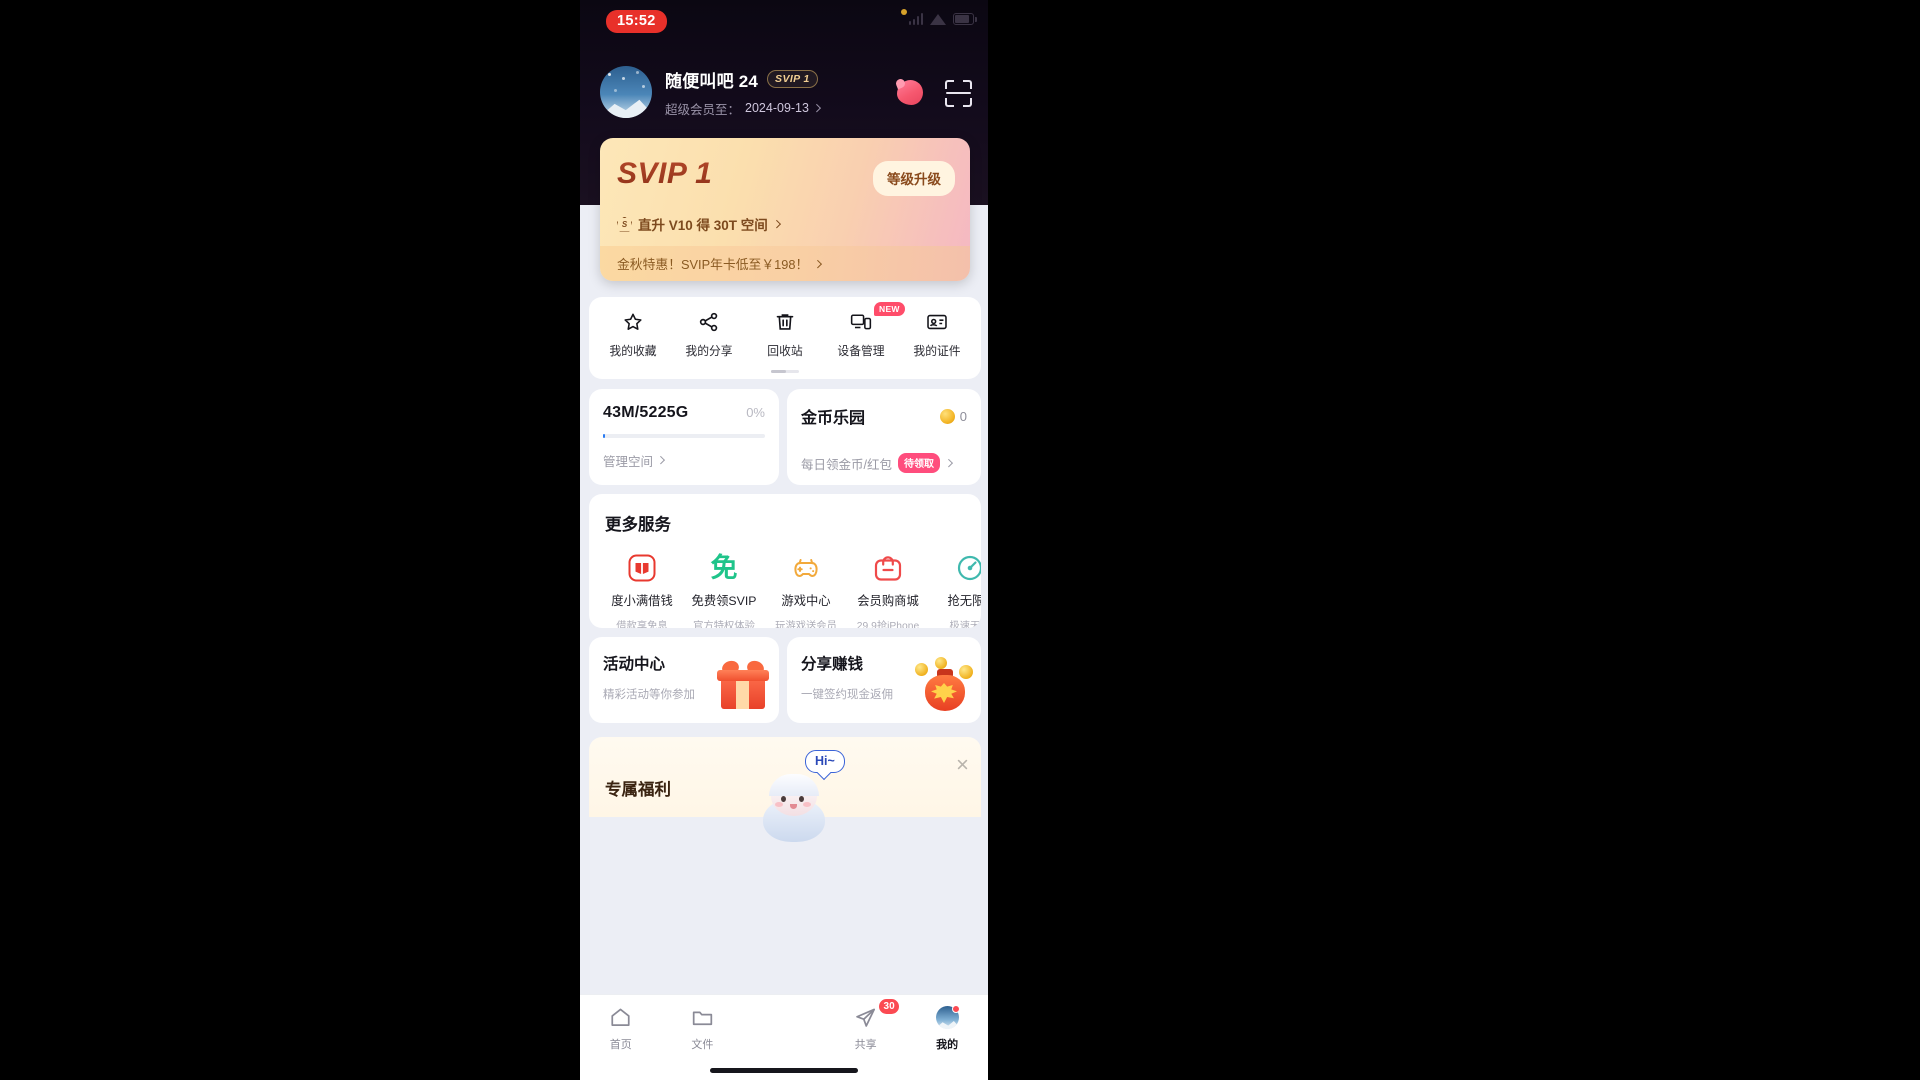 The width and height of the screenshot is (1920, 1080). I want to click on svip-bottom-promo: 金秋特惠！SVIP年卡低至￥198！, so click(785, 263).